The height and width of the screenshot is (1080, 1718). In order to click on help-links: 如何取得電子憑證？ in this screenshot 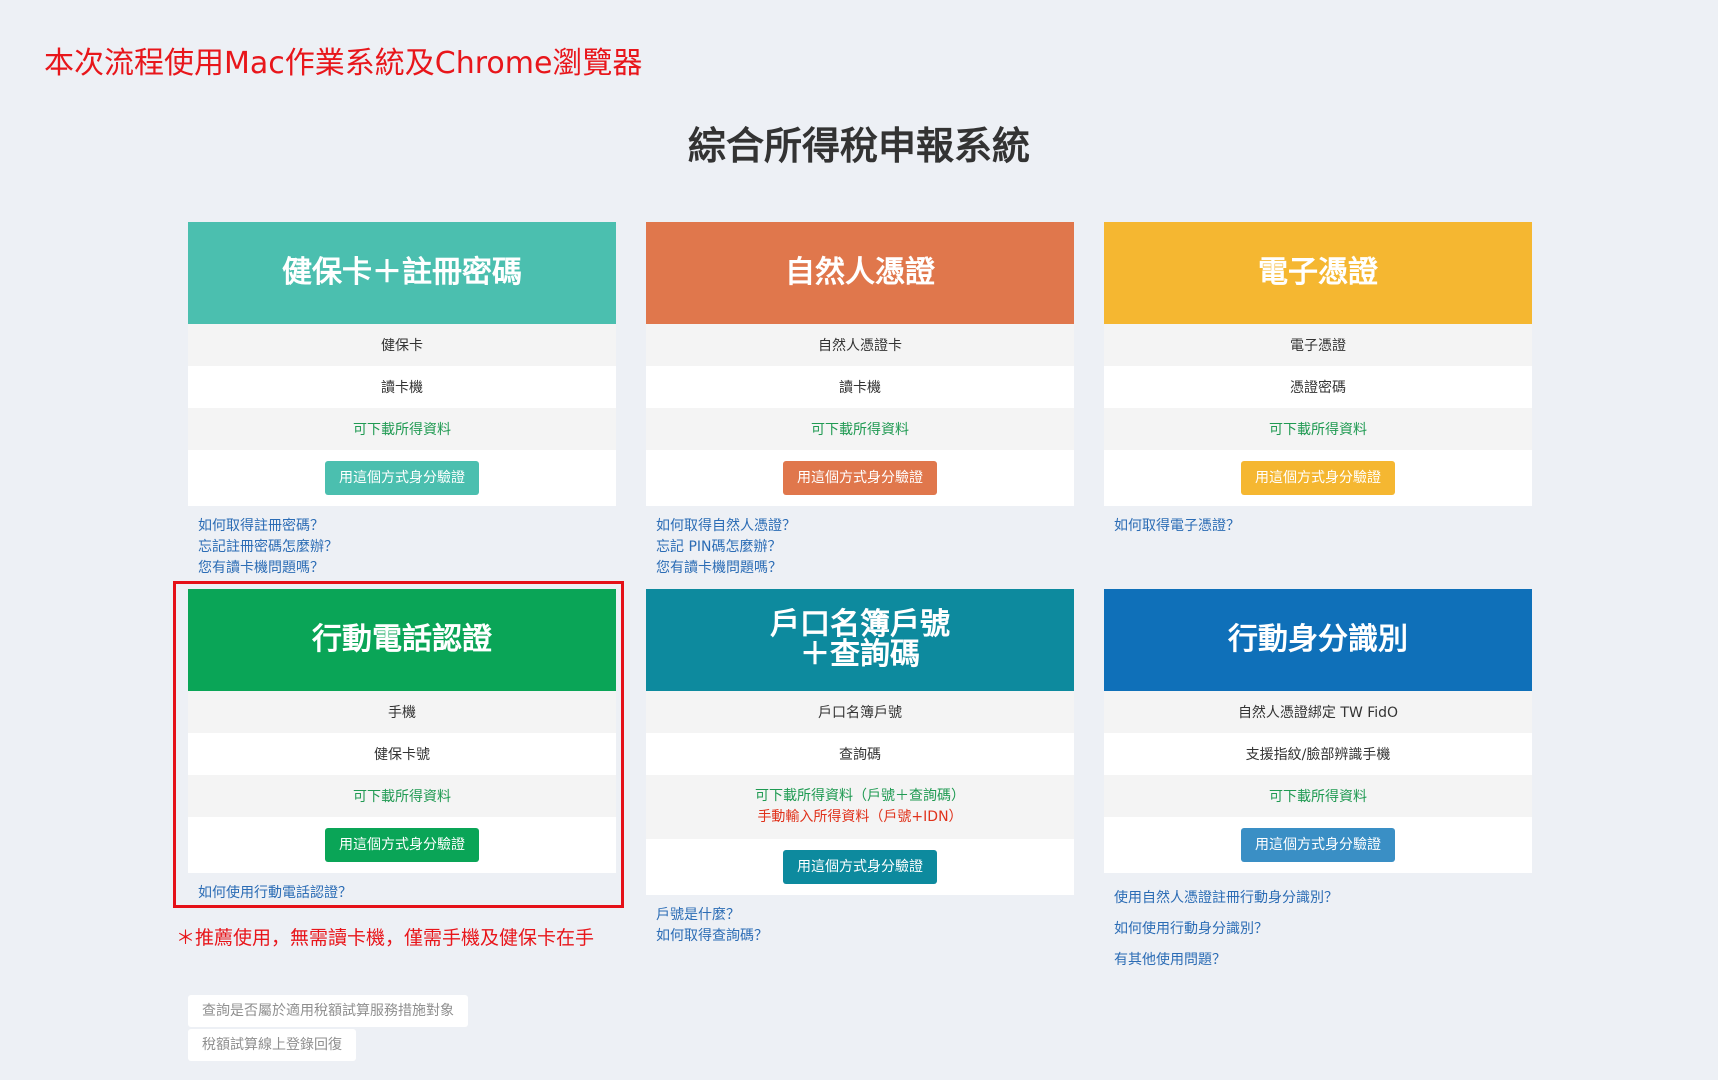, I will do `click(1318, 521)`.